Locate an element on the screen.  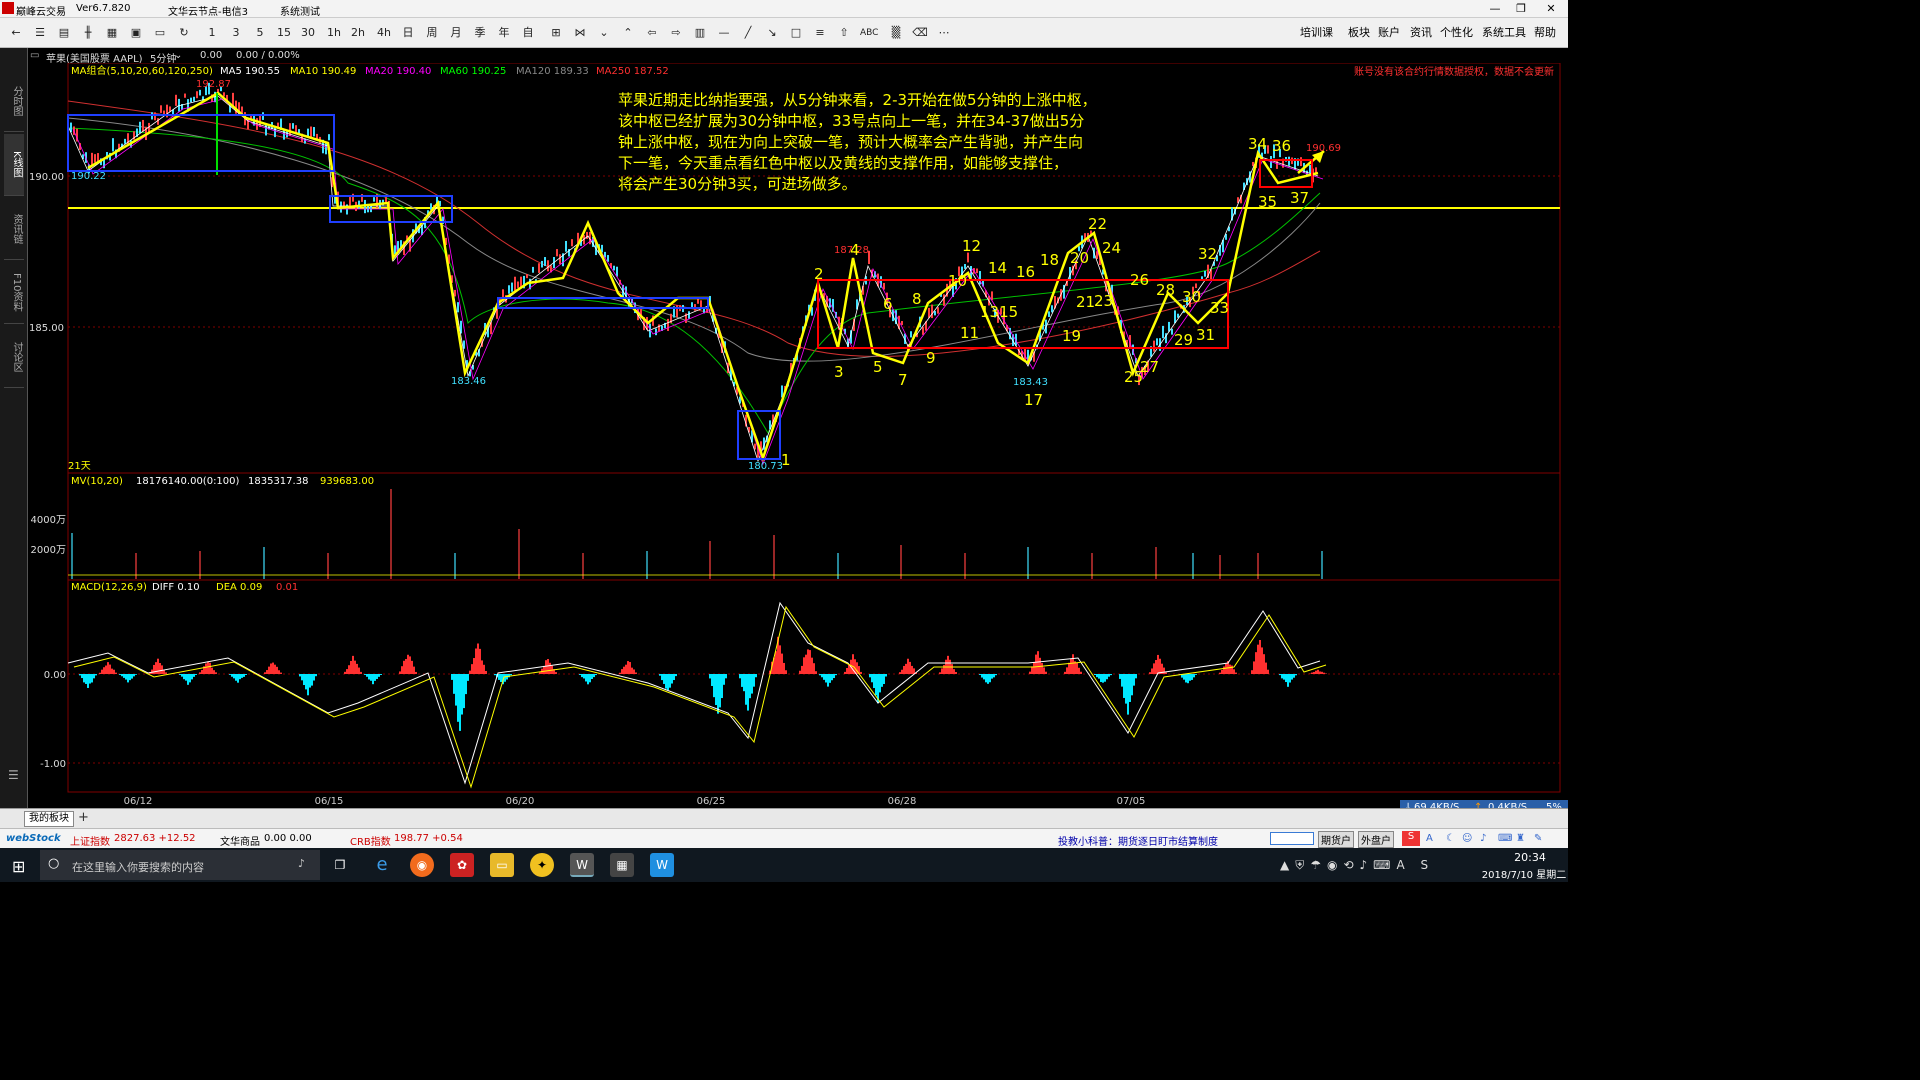
system-test-menu: 系统测试 is located at coordinates (300, 10).